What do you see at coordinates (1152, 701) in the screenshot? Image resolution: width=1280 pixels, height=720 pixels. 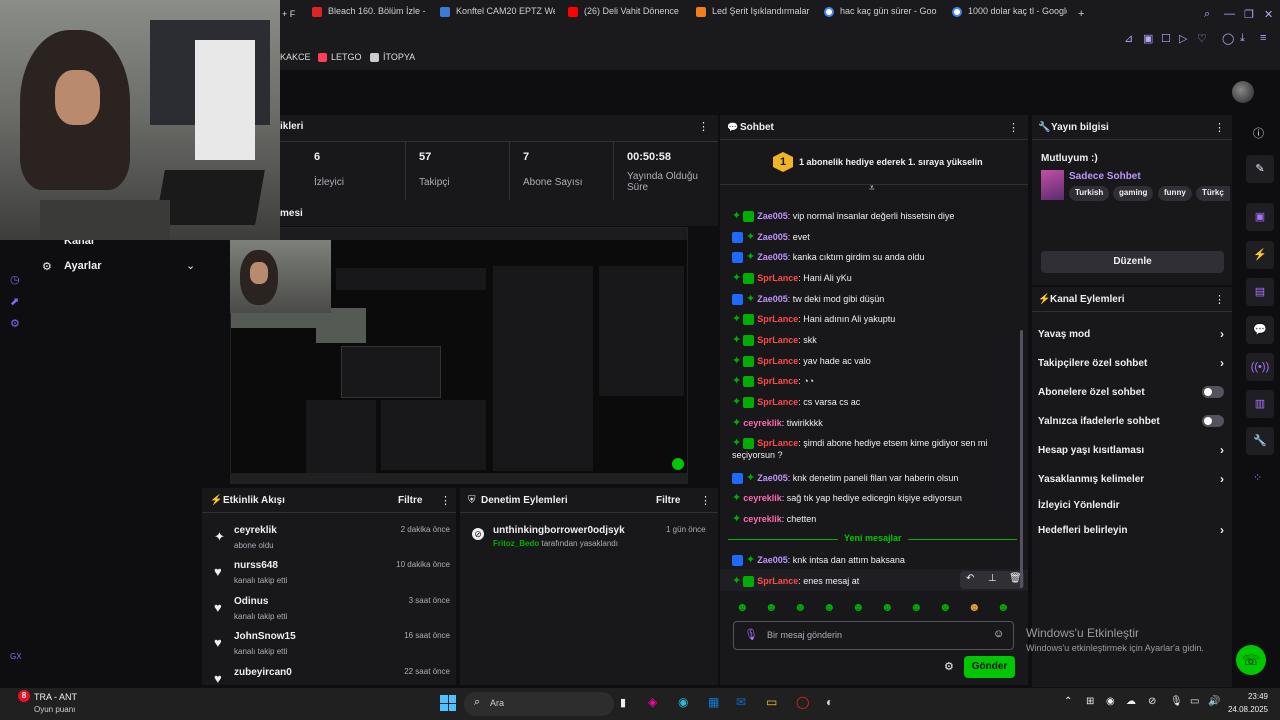 I see `tray-icon: ⊘` at bounding box center [1152, 701].